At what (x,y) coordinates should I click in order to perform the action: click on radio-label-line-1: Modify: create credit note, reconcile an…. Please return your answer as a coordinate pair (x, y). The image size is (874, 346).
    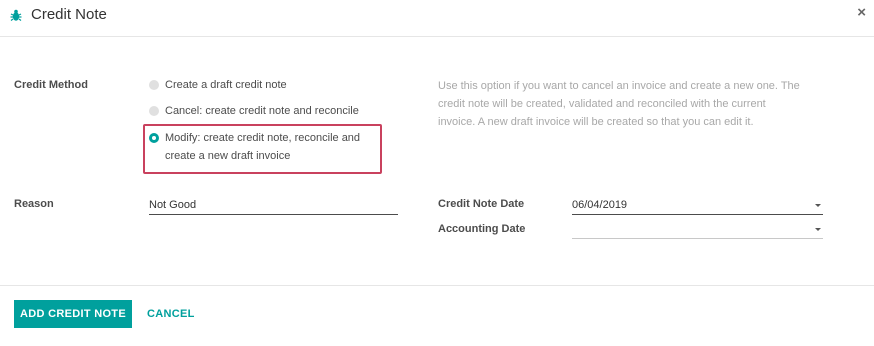
    Looking at the image, I should click on (263, 138).